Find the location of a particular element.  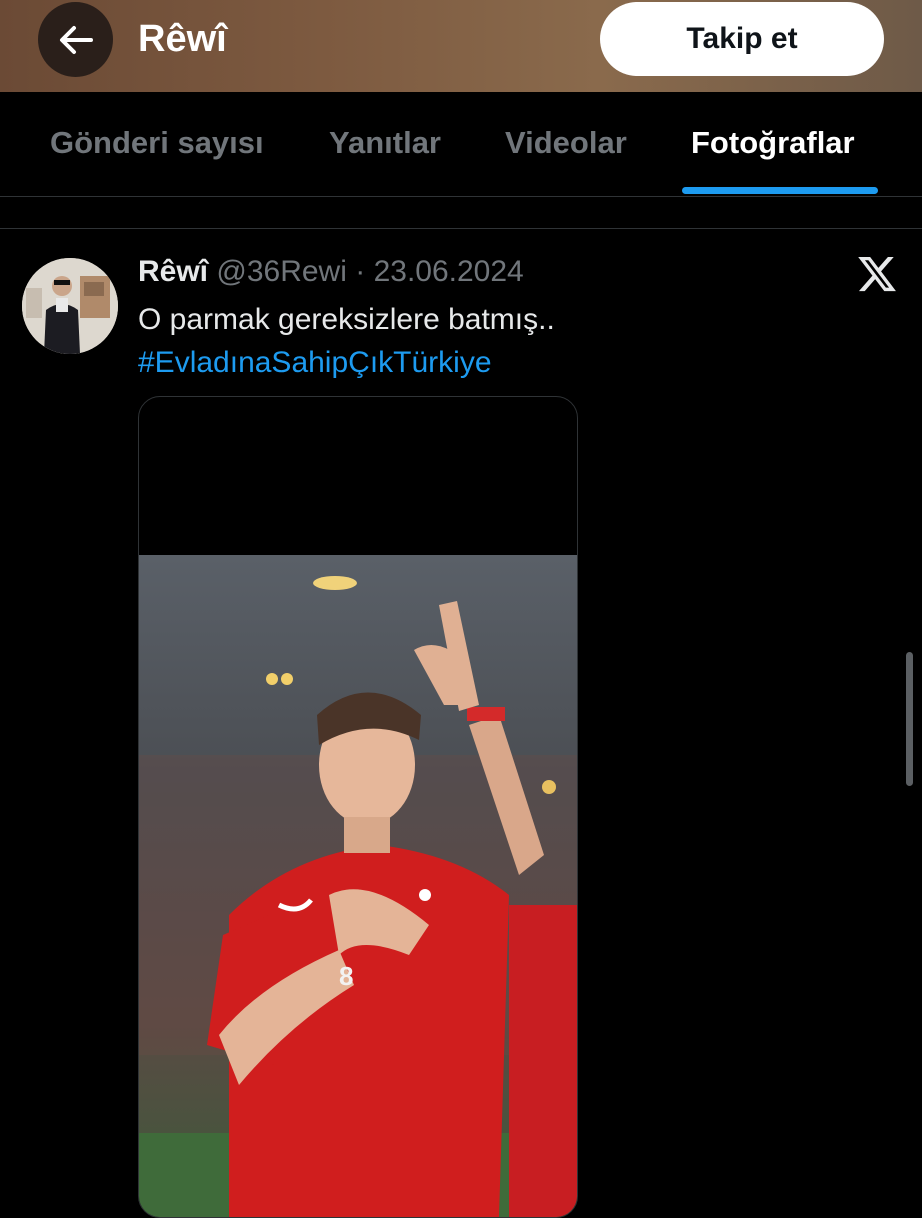

tweet-author-name: Rêwî is located at coordinates (173, 271).